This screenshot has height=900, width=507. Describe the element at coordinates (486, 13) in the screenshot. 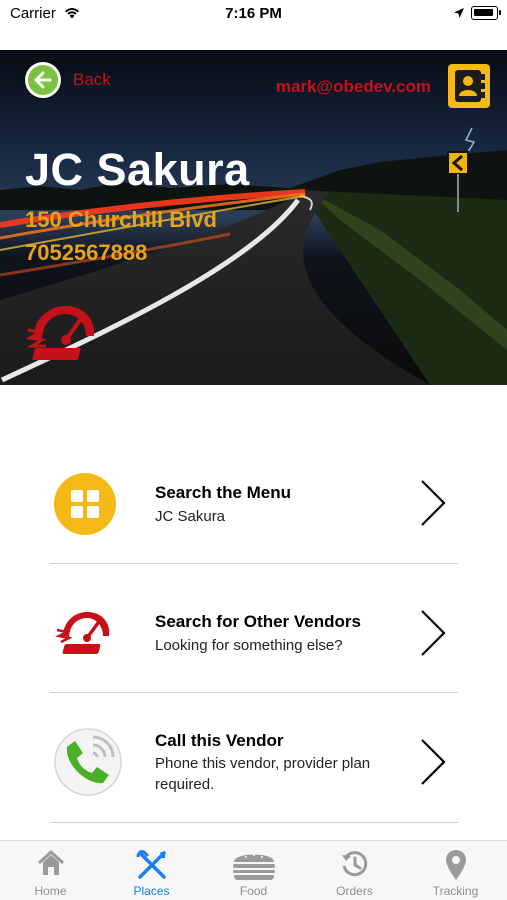

I see `battery-icon` at that location.